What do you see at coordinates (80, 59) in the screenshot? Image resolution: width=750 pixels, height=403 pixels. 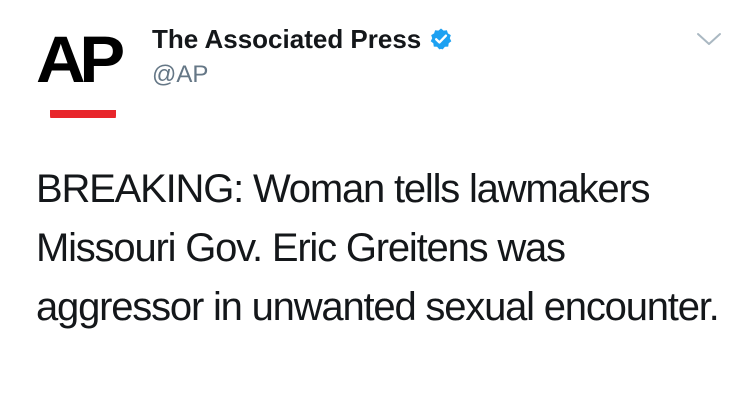 I see `ap-logo-text: AP` at bounding box center [80, 59].